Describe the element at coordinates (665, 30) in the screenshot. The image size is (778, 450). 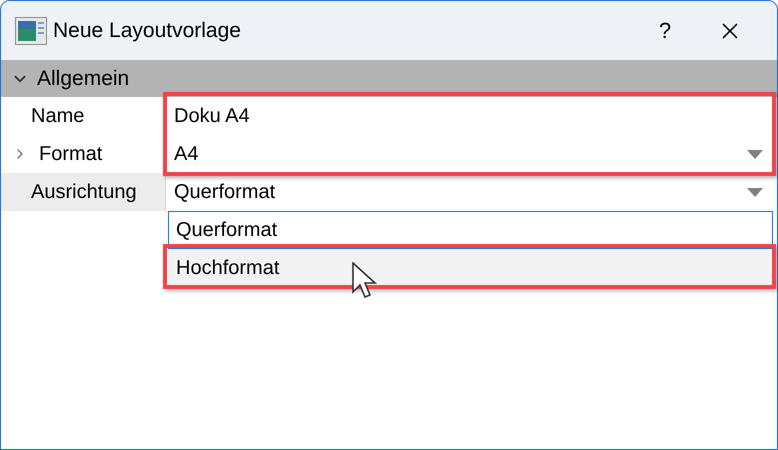
I see `help-button: ?` at that location.